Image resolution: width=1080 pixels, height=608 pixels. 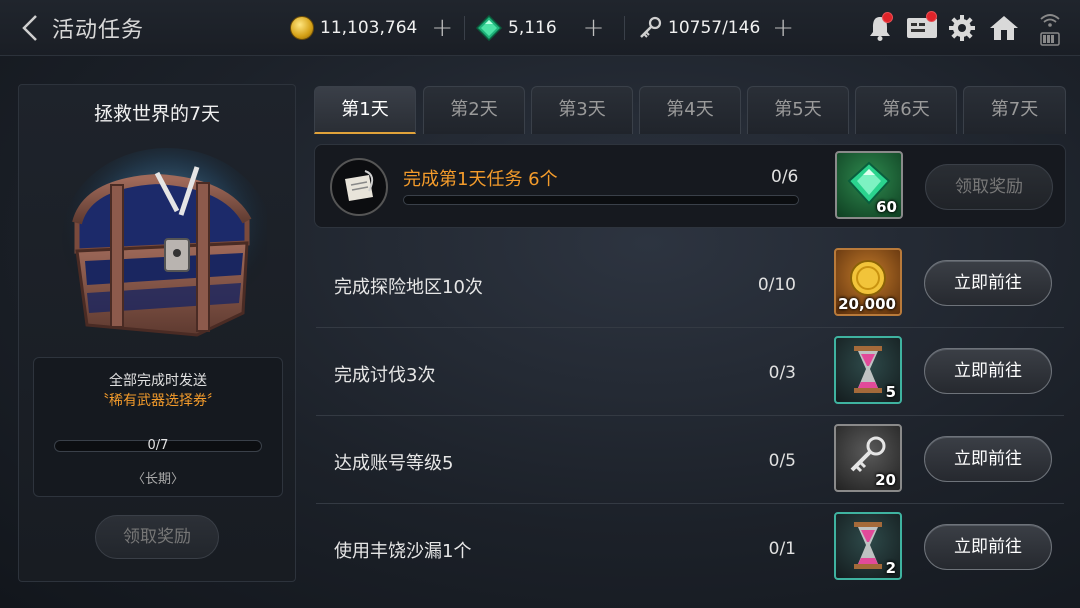 I want to click on back-arrow-icon, so click(x=31, y=28).